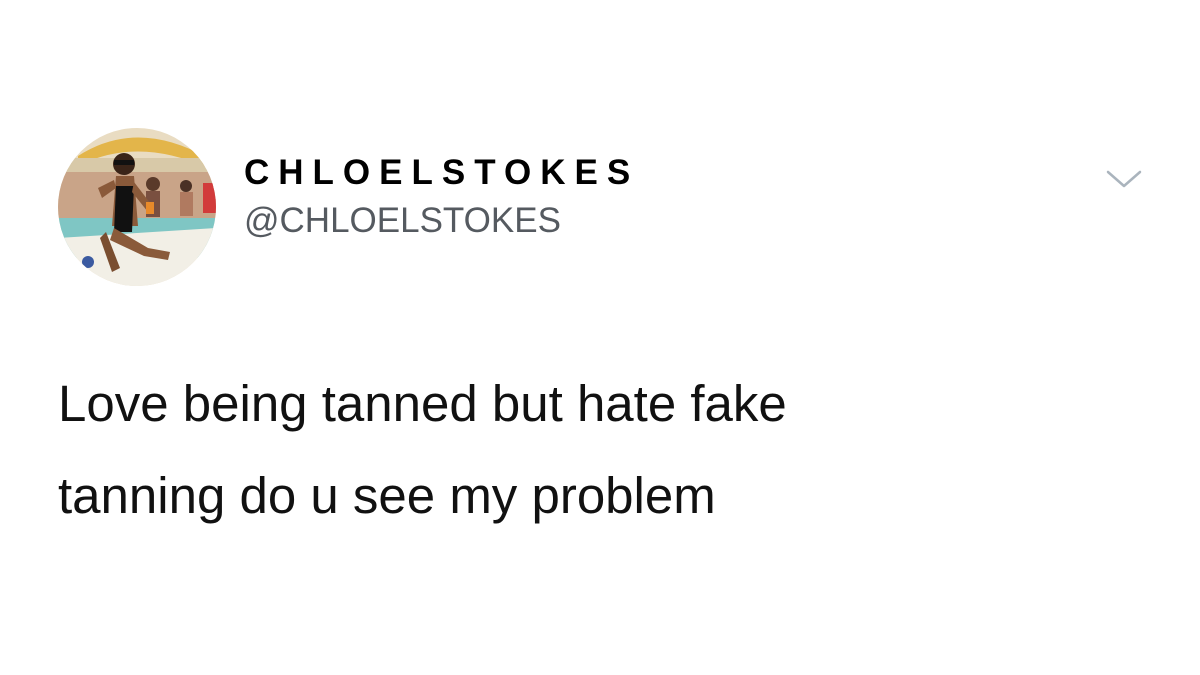 The height and width of the screenshot is (675, 1200). What do you see at coordinates (441, 197) in the screenshot?
I see `user-names: CHLOELSTOKES @CHLOELSTOKES` at bounding box center [441, 197].